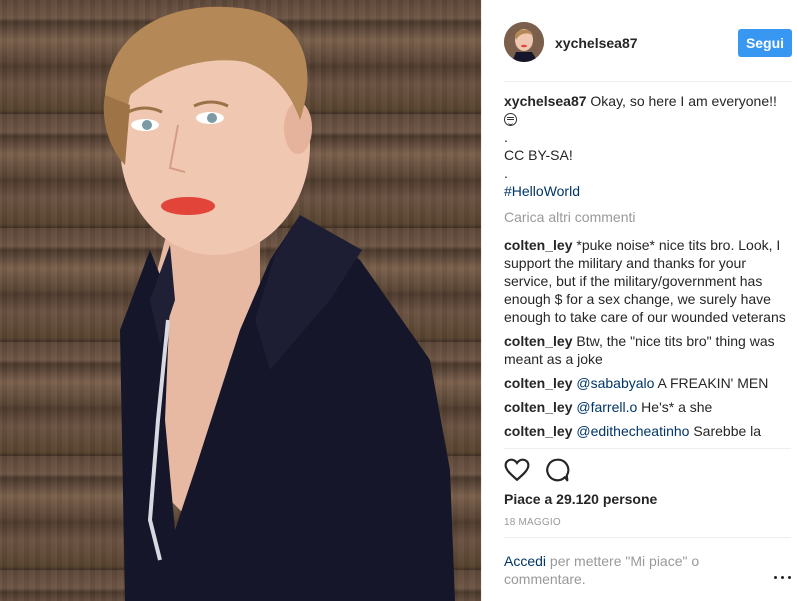 This screenshot has height=601, width=797. What do you see at coordinates (615, 383) in the screenshot?
I see `comment-mention: @sababyalo` at bounding box center [615, 383].